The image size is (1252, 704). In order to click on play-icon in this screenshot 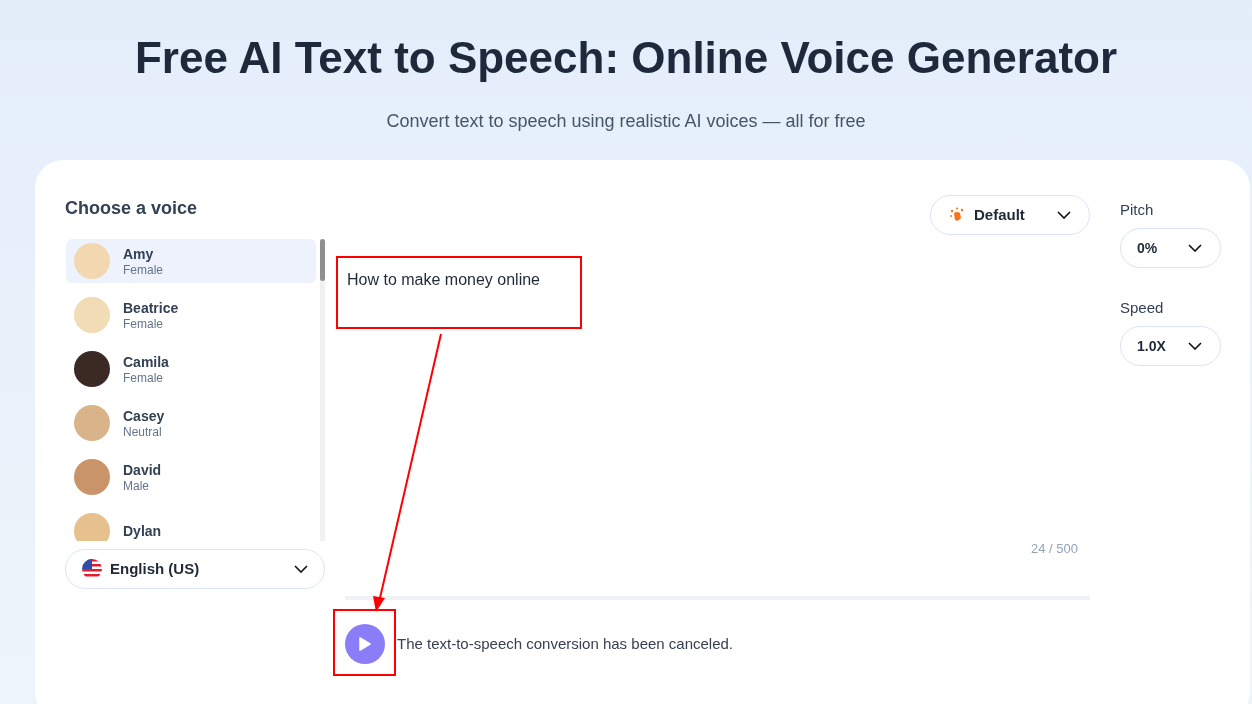, I will do `click(365, 644)`.